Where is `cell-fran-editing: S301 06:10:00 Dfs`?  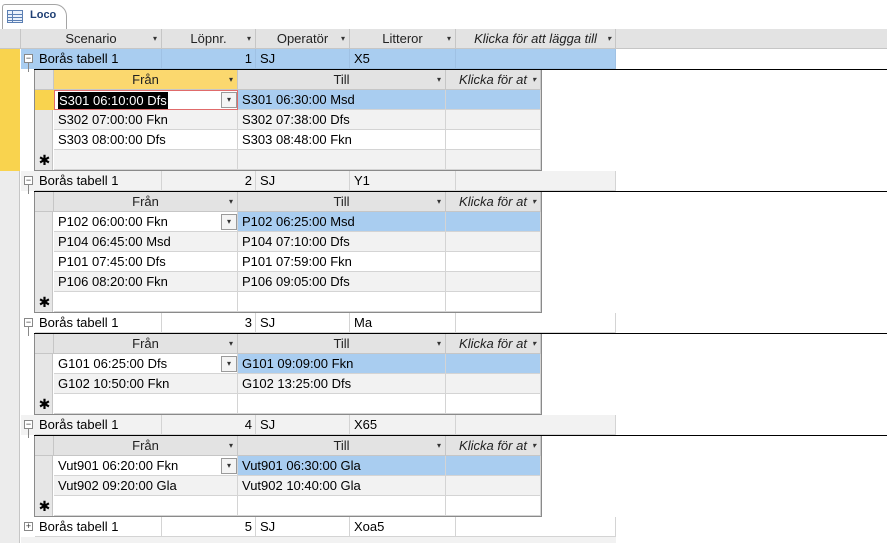
cell-fran-editing: S301 06:10:00 Dfs is located at coordinates (146, 100).